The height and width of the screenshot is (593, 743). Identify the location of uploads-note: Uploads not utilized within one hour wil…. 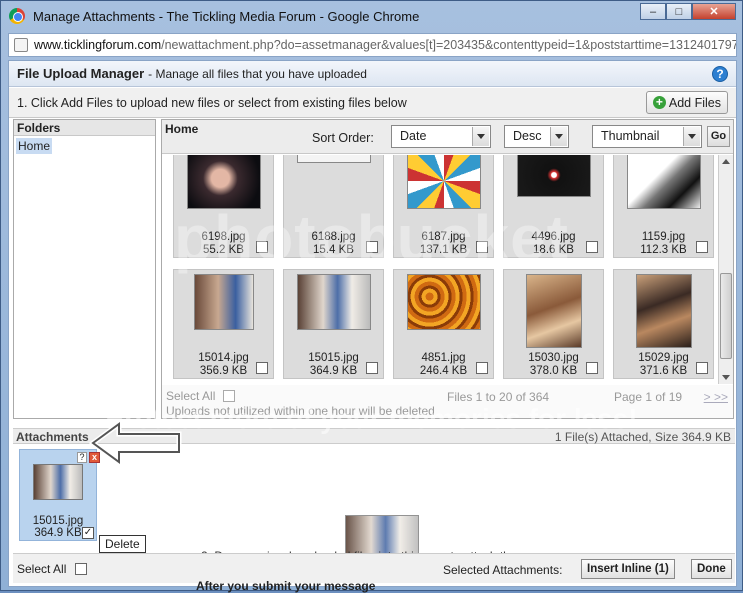
(300, 411).